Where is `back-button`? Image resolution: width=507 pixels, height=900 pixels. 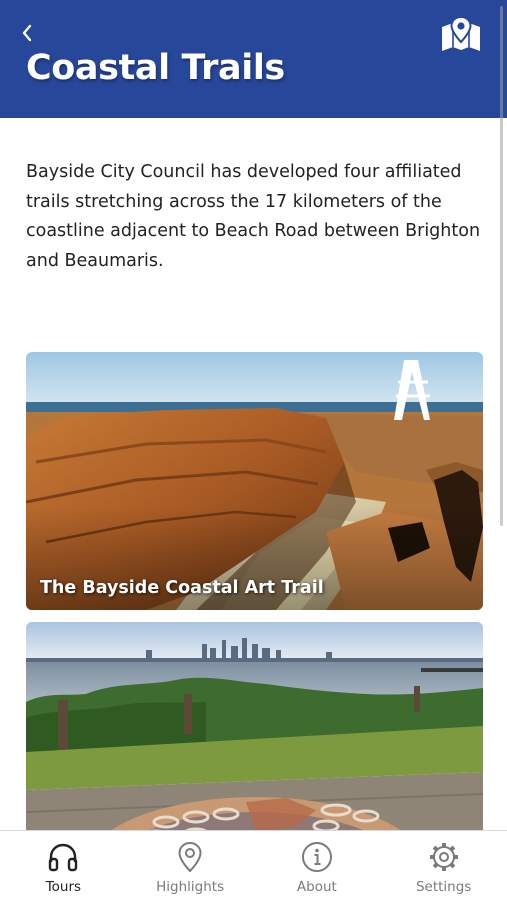
back-button is located at coordinates (27, 33).